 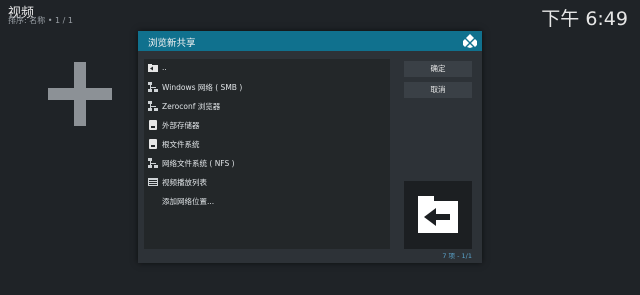 What do you see at coordinates (181, 125) in the screenshot?
I see `list-item-label: 外部存储器` at bounding box center [181, 125].